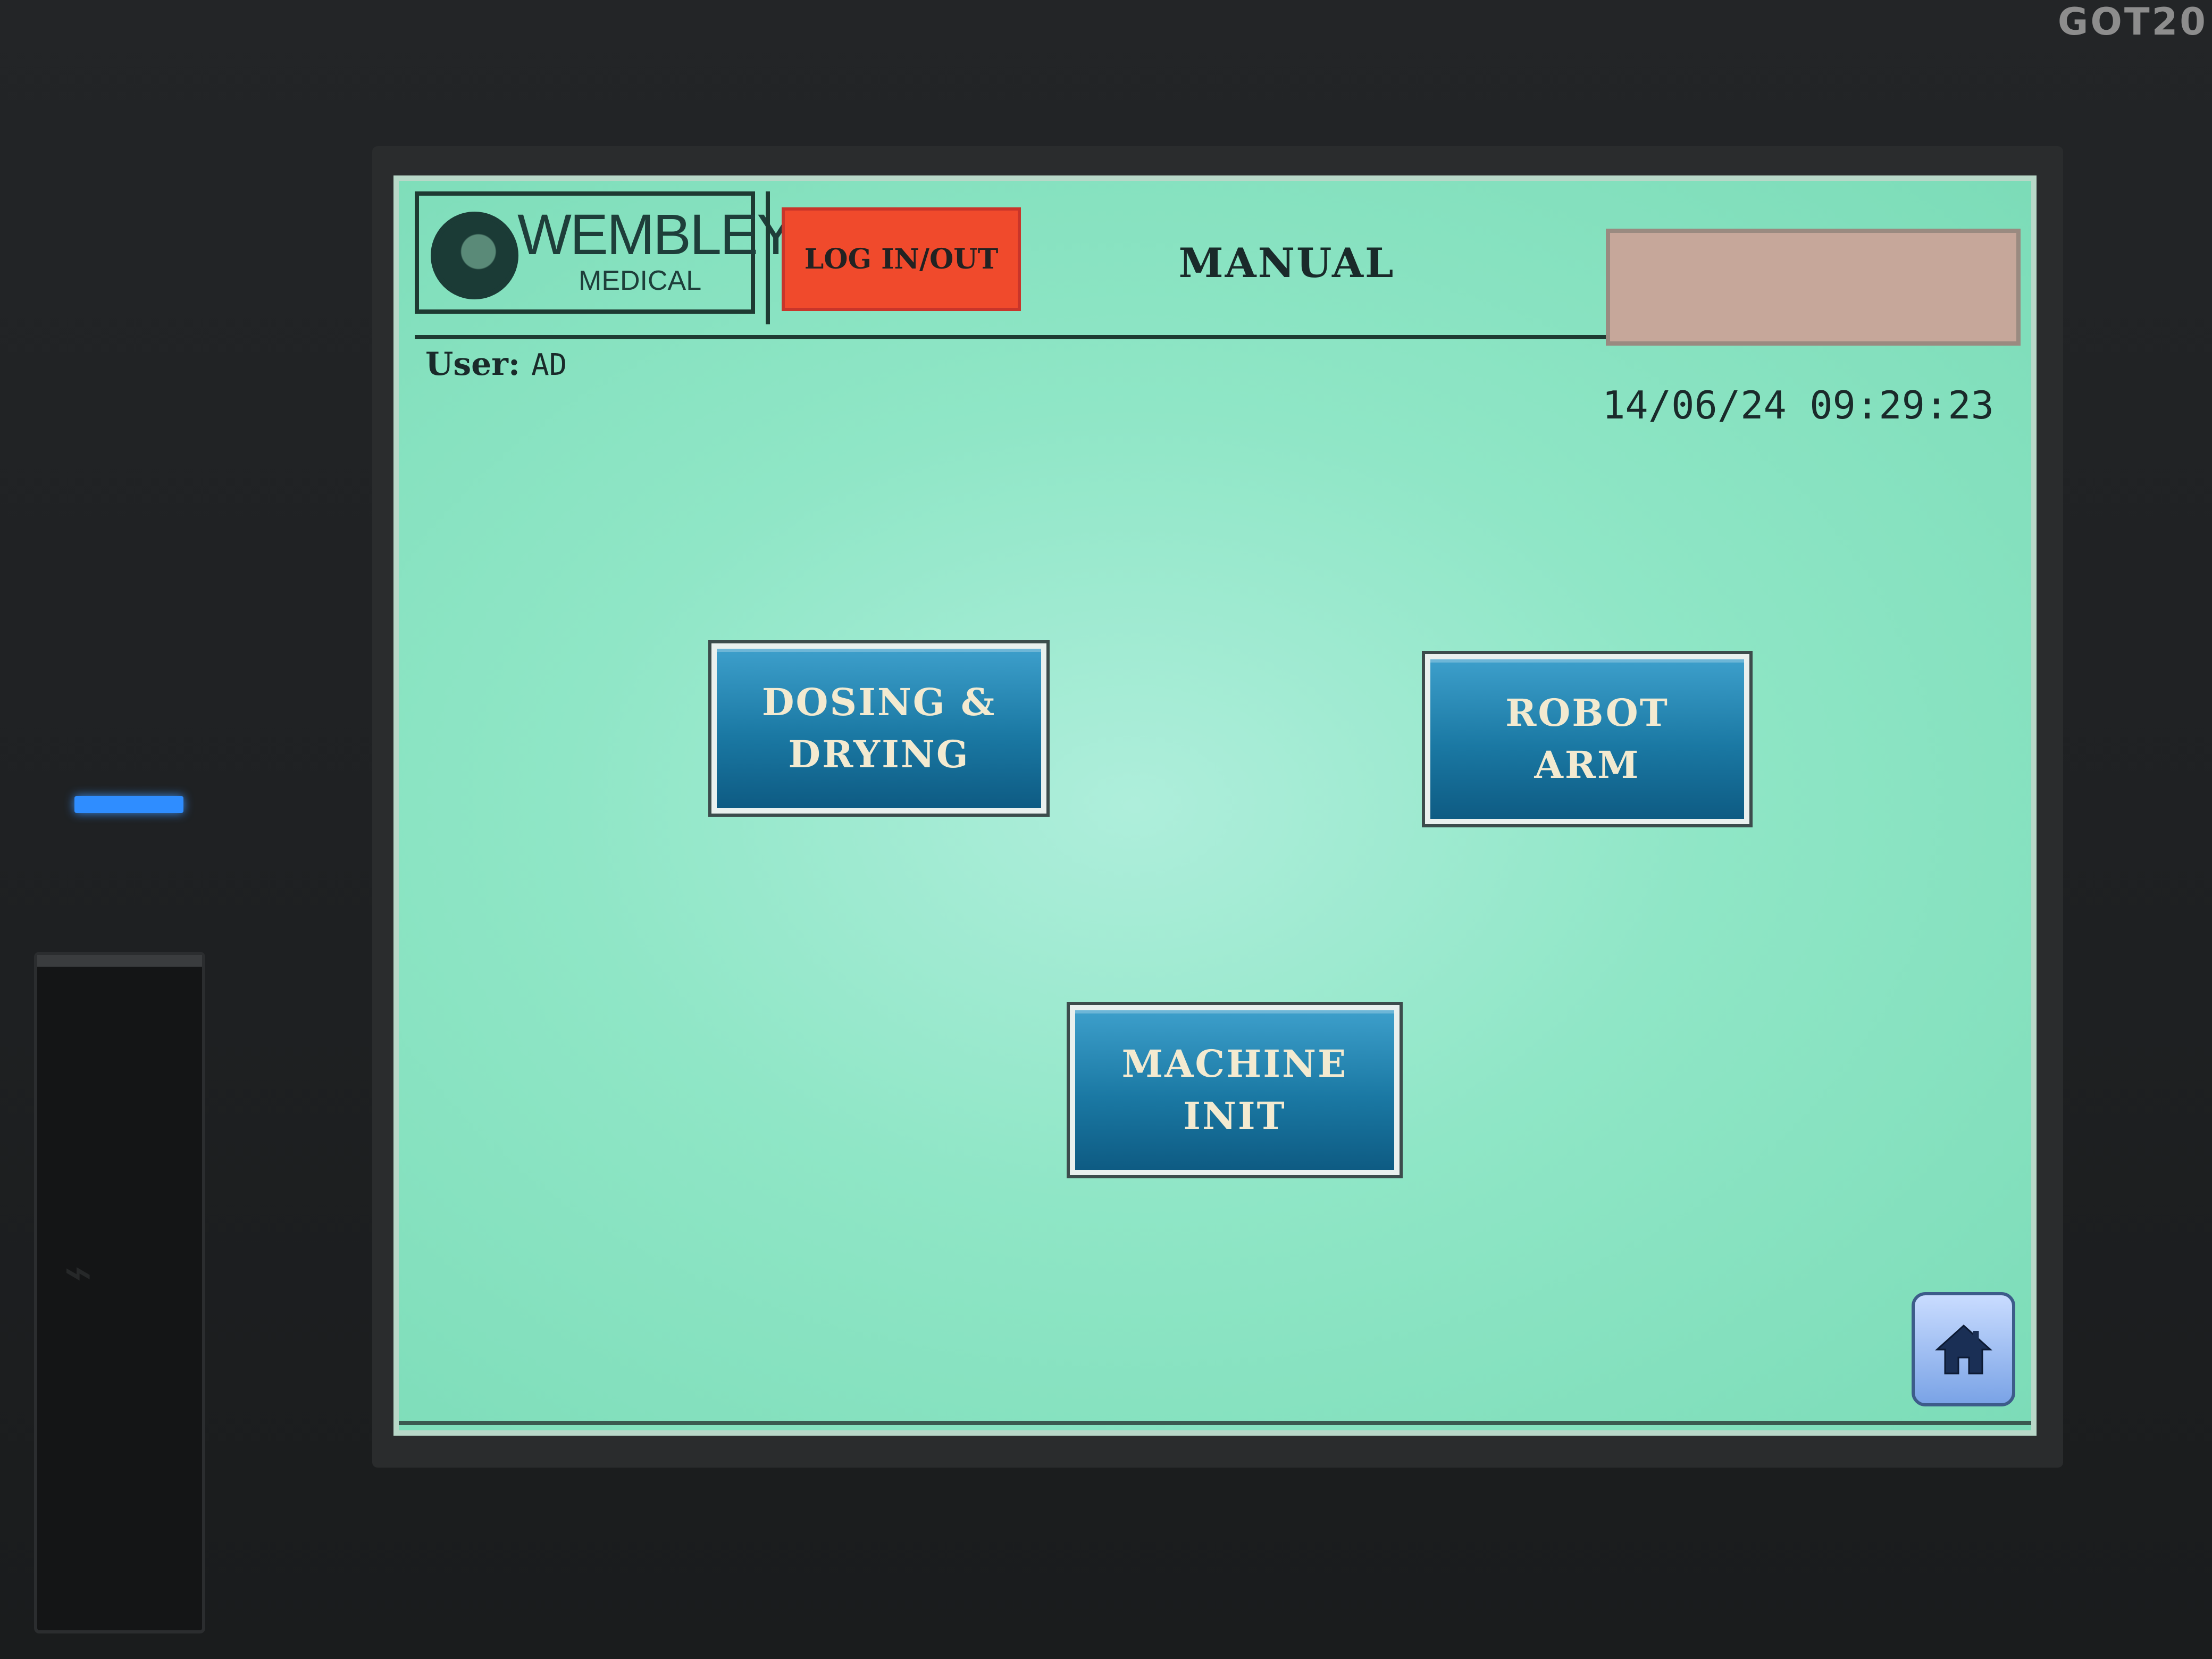  What do you see at coordinates (473, 364) in the screenshot?
I see `user-label: User:` at bounding box center [473, 364].